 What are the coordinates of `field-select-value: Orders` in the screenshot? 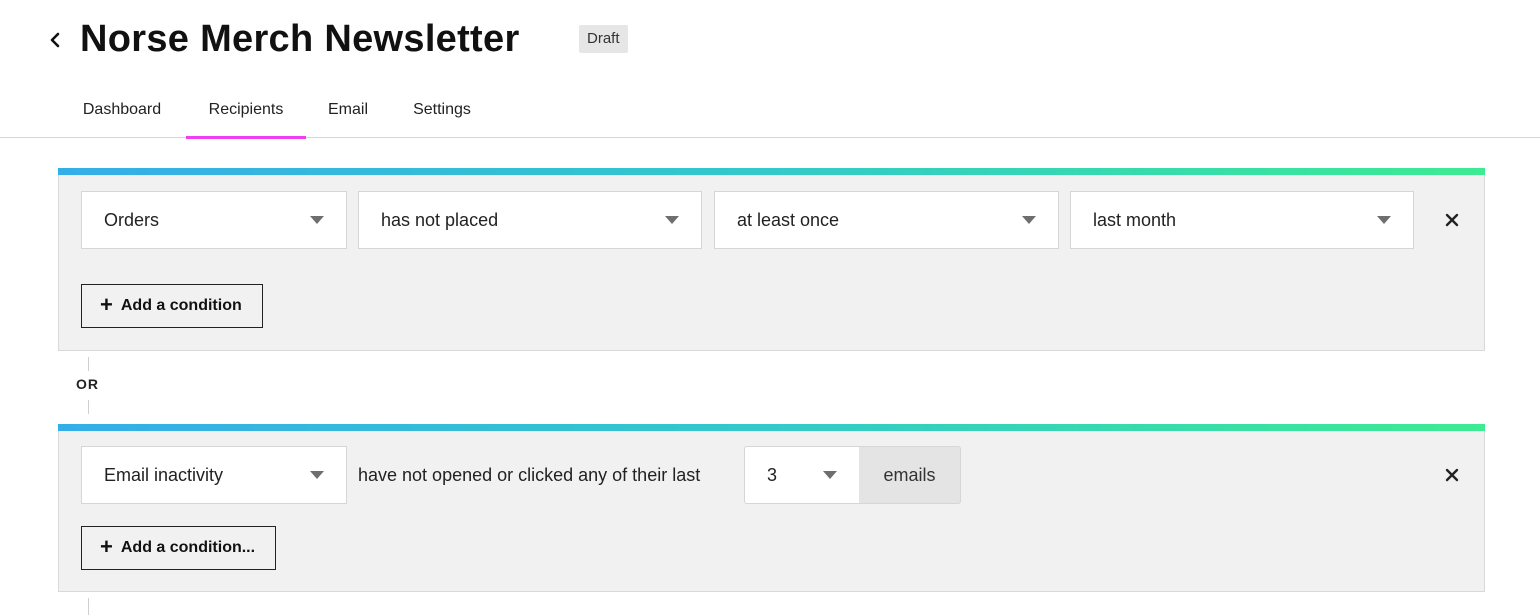 It's located at (132, 220).